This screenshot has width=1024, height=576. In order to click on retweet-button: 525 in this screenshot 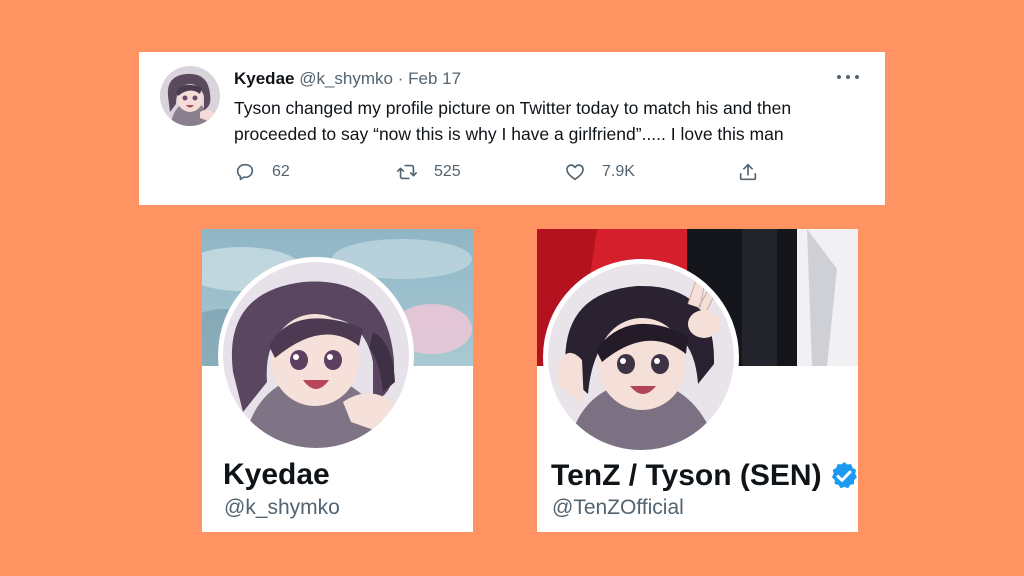, I will do `click(428, 172)`.